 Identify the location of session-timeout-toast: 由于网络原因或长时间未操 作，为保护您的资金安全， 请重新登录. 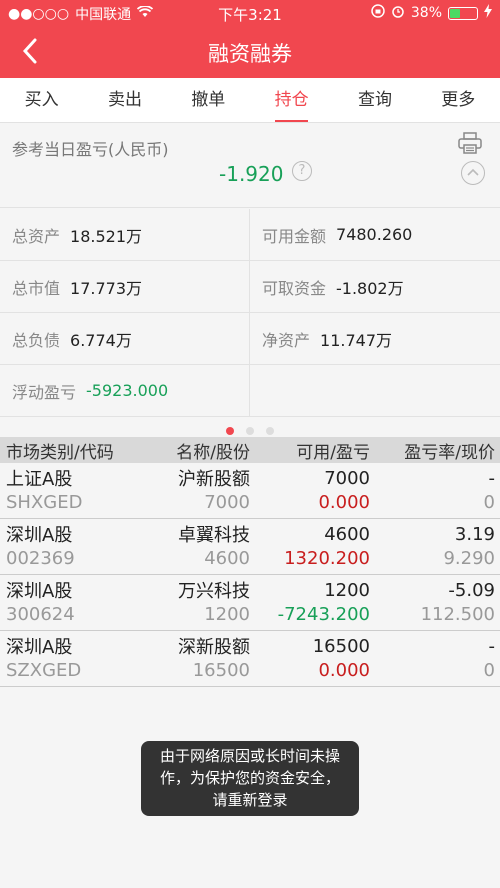
(250, 778).